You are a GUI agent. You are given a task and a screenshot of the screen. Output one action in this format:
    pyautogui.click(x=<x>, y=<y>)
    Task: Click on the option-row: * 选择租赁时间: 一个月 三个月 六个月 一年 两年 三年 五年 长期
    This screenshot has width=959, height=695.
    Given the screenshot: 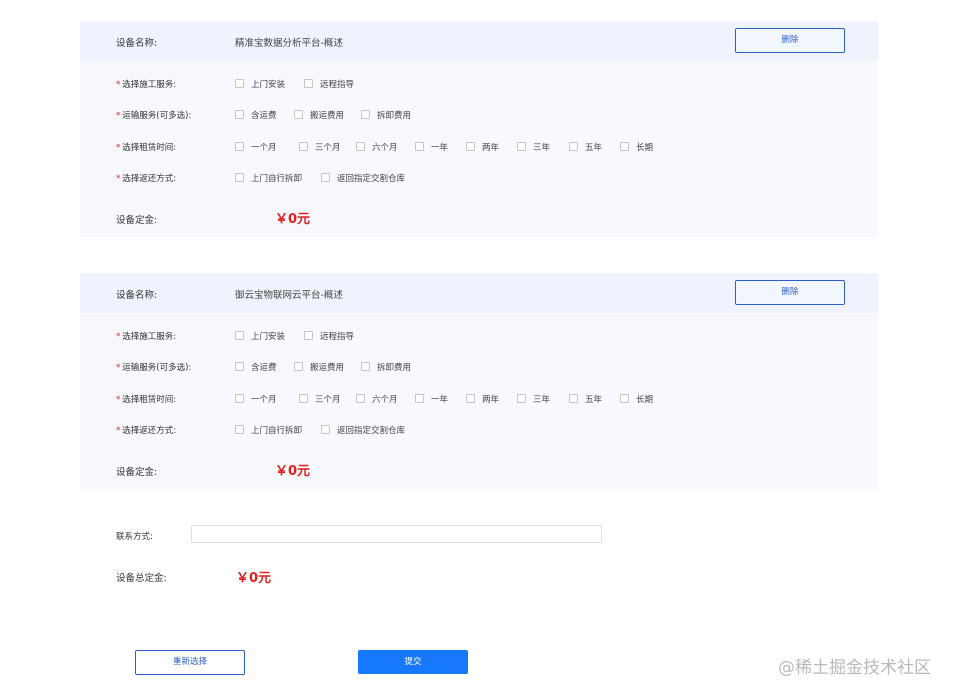 What is the action you would take?
    pyautogui.click(x=486, y=147)
    